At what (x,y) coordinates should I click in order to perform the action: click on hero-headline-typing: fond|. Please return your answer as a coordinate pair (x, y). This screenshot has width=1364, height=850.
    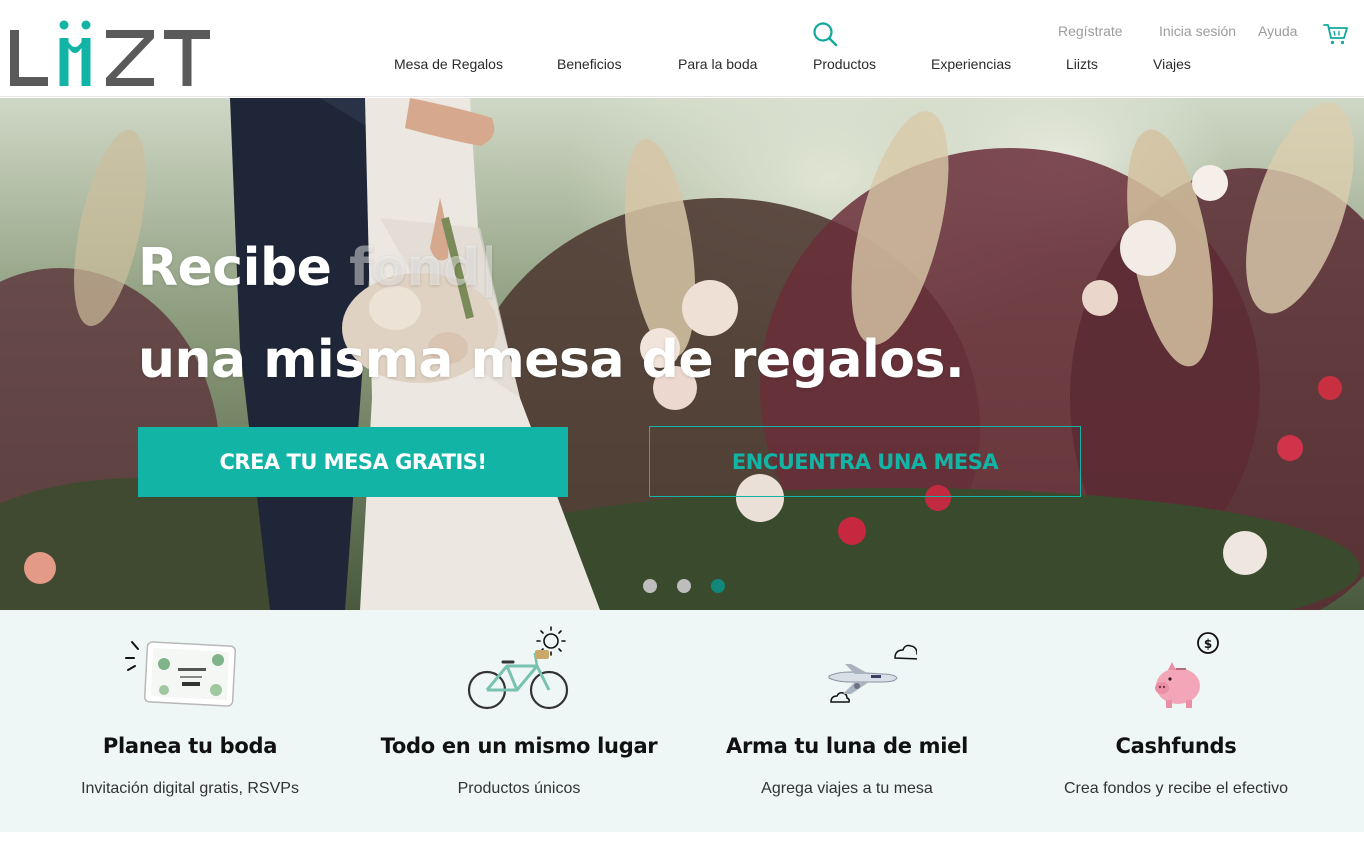
    Looking at the image, I should click on (424, 268).